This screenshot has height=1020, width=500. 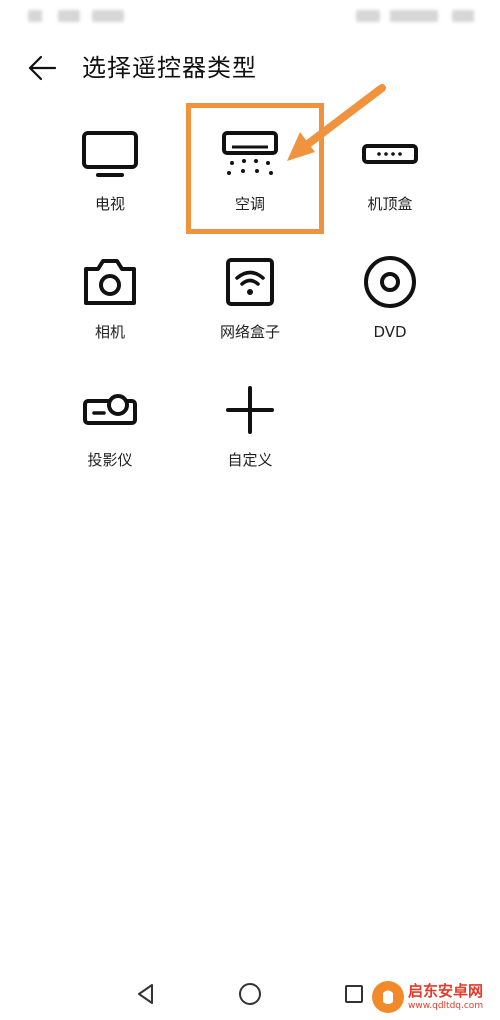 I want to click on triangle-back-icon, so click(x=145, y=994).